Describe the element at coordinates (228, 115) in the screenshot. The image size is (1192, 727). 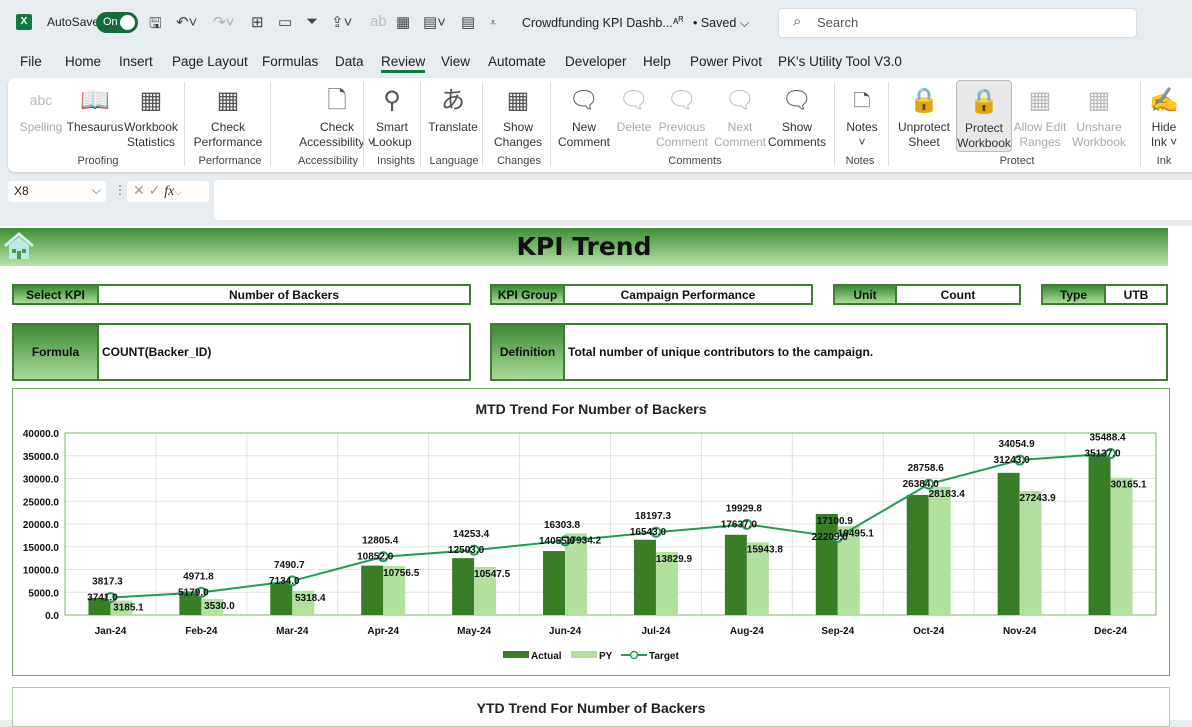
I see `check-performance-button: ▦ Check Performance` at that location.